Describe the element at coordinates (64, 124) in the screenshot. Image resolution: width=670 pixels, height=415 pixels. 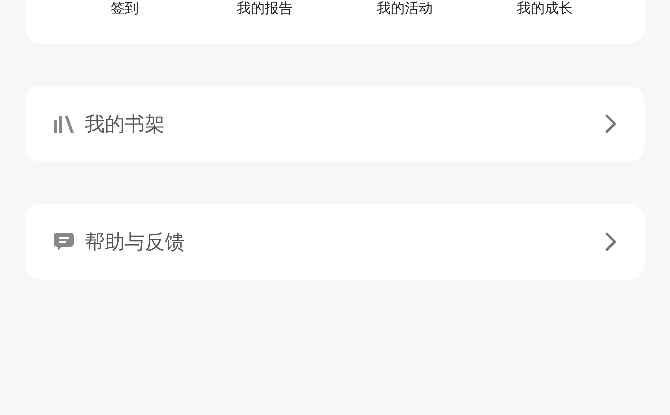
I see `books-icon` at that location.